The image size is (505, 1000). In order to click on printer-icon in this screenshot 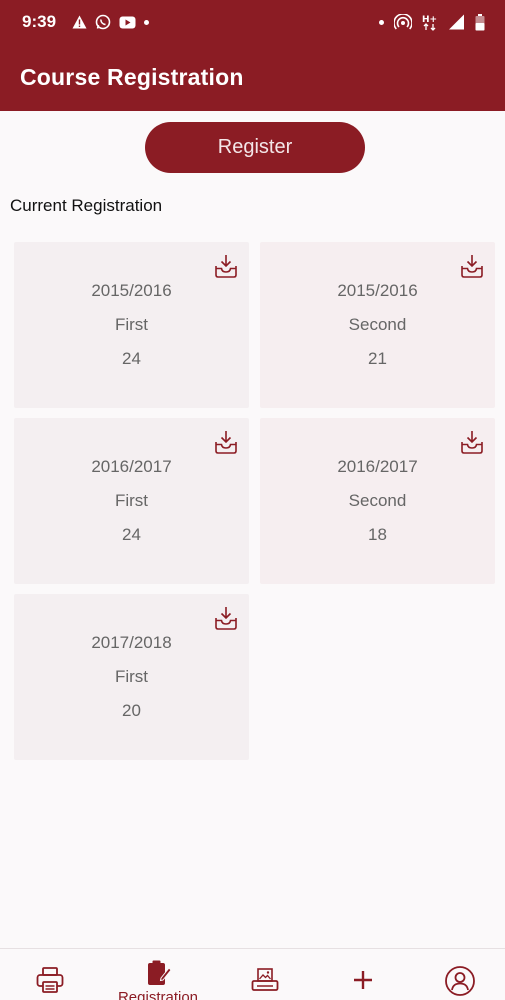, I will do `click(50, 982)`.